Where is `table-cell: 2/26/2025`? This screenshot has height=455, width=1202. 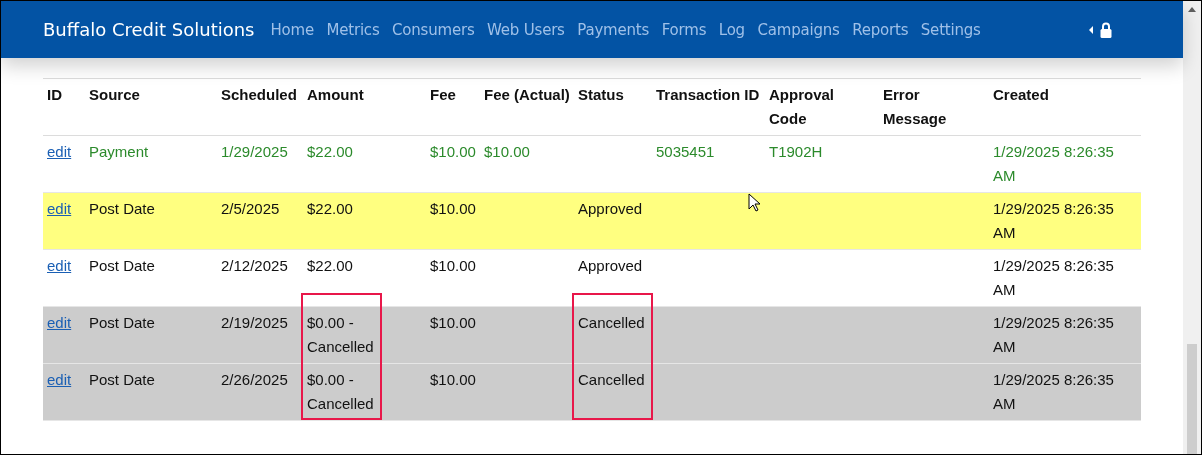 table-cell: 2/26/2025 is located at coordinates (260, 392).